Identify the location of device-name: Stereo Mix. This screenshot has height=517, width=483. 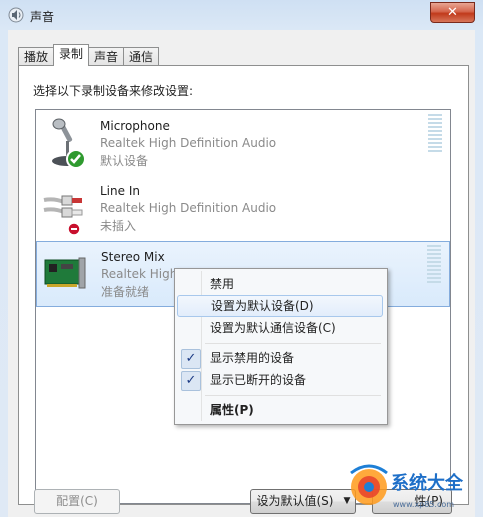
(133, 257).